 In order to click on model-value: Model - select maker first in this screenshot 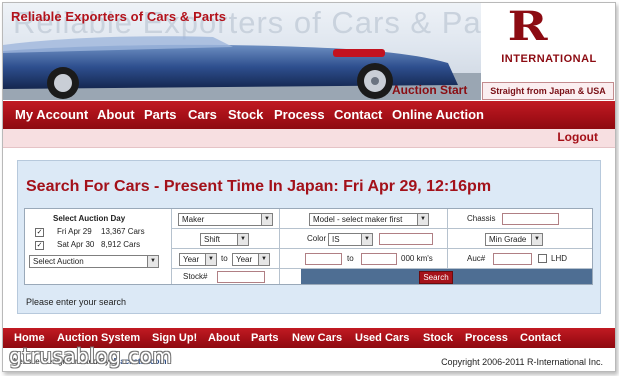, I will do `click(358, 219)`.